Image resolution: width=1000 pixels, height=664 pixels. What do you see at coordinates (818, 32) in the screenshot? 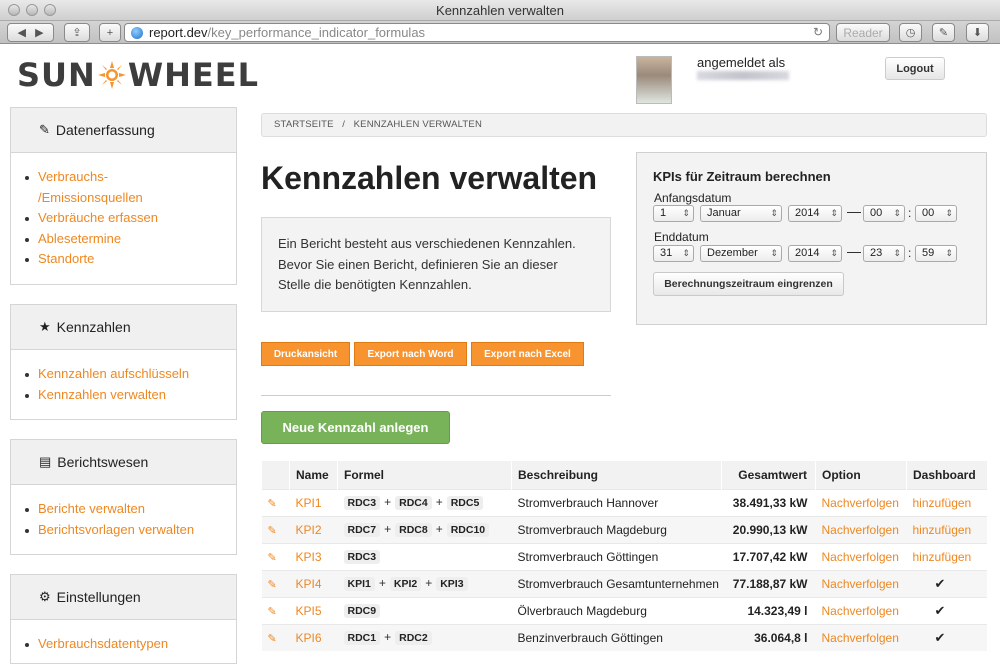
I see `reload-icon: ↻` at bounding box center [818, 32].